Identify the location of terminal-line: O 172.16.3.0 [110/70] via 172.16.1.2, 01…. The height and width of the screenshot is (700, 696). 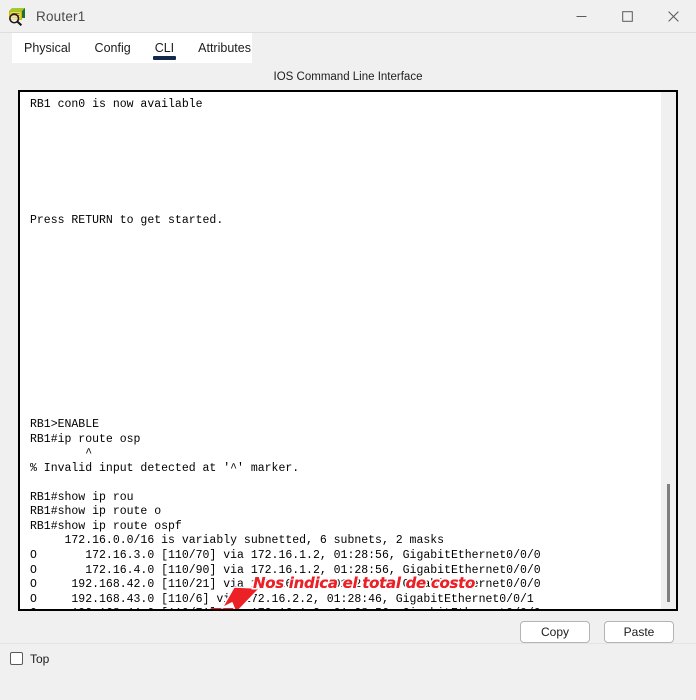
(285, 555).